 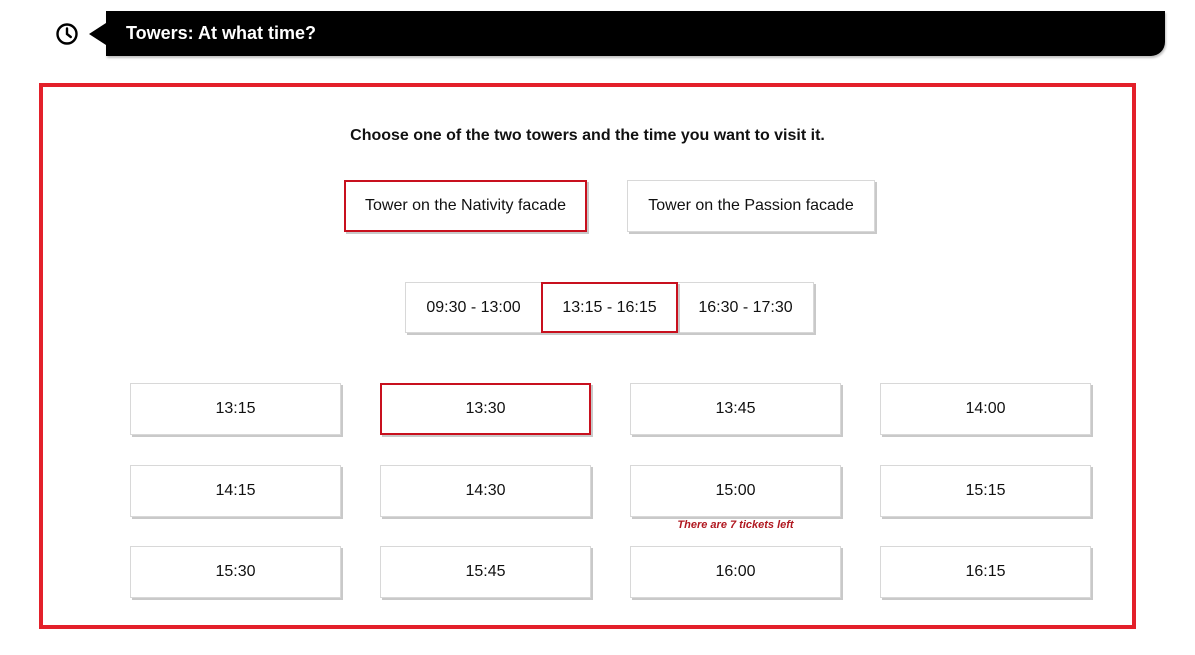 I want to click on time-slot-button: 15:30, so click(x=235, y=572).